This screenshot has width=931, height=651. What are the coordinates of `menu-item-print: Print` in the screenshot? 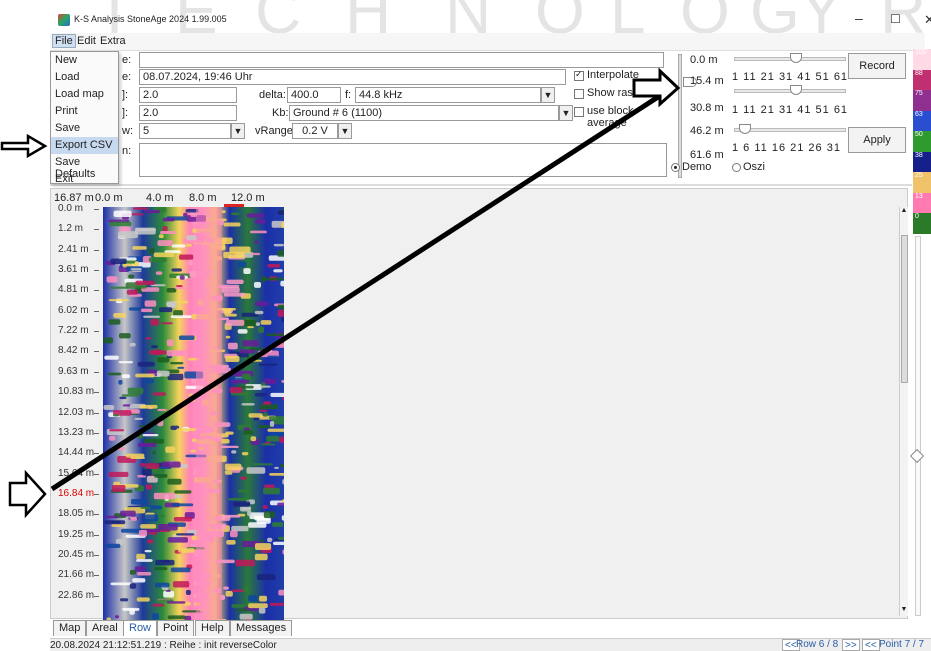 It's located at (84, 111).